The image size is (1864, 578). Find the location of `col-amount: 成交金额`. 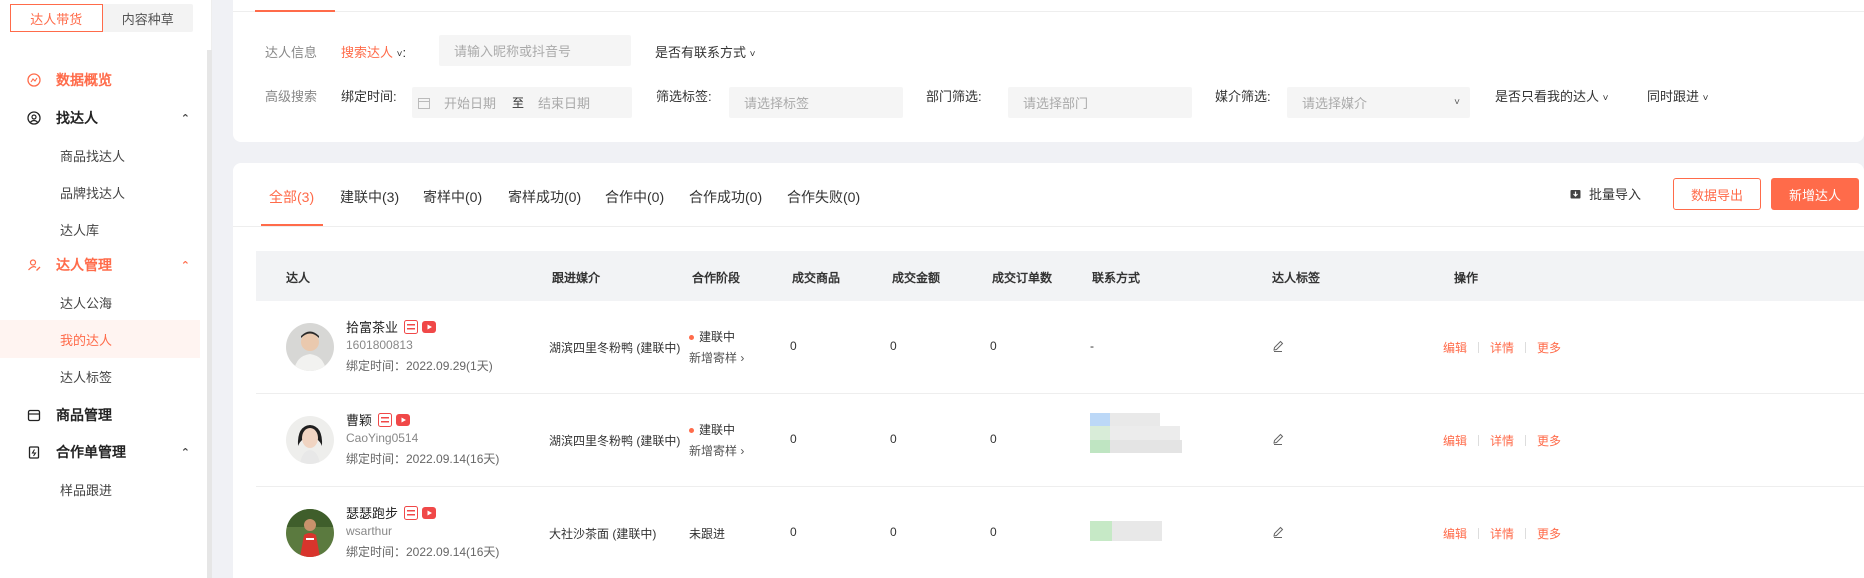

col-amount: 成交金额 is located at coordinates (916, 278).